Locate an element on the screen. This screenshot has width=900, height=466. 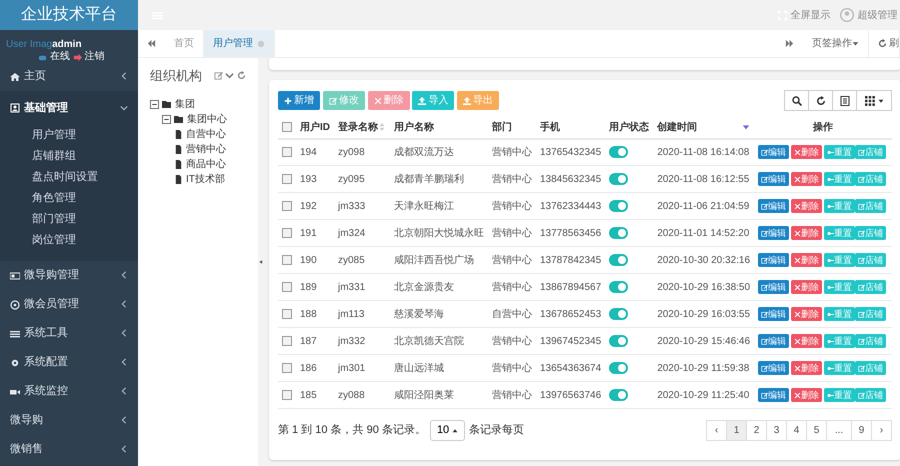
sidebar-item: 微导购 is located at coordinates (69, 420).